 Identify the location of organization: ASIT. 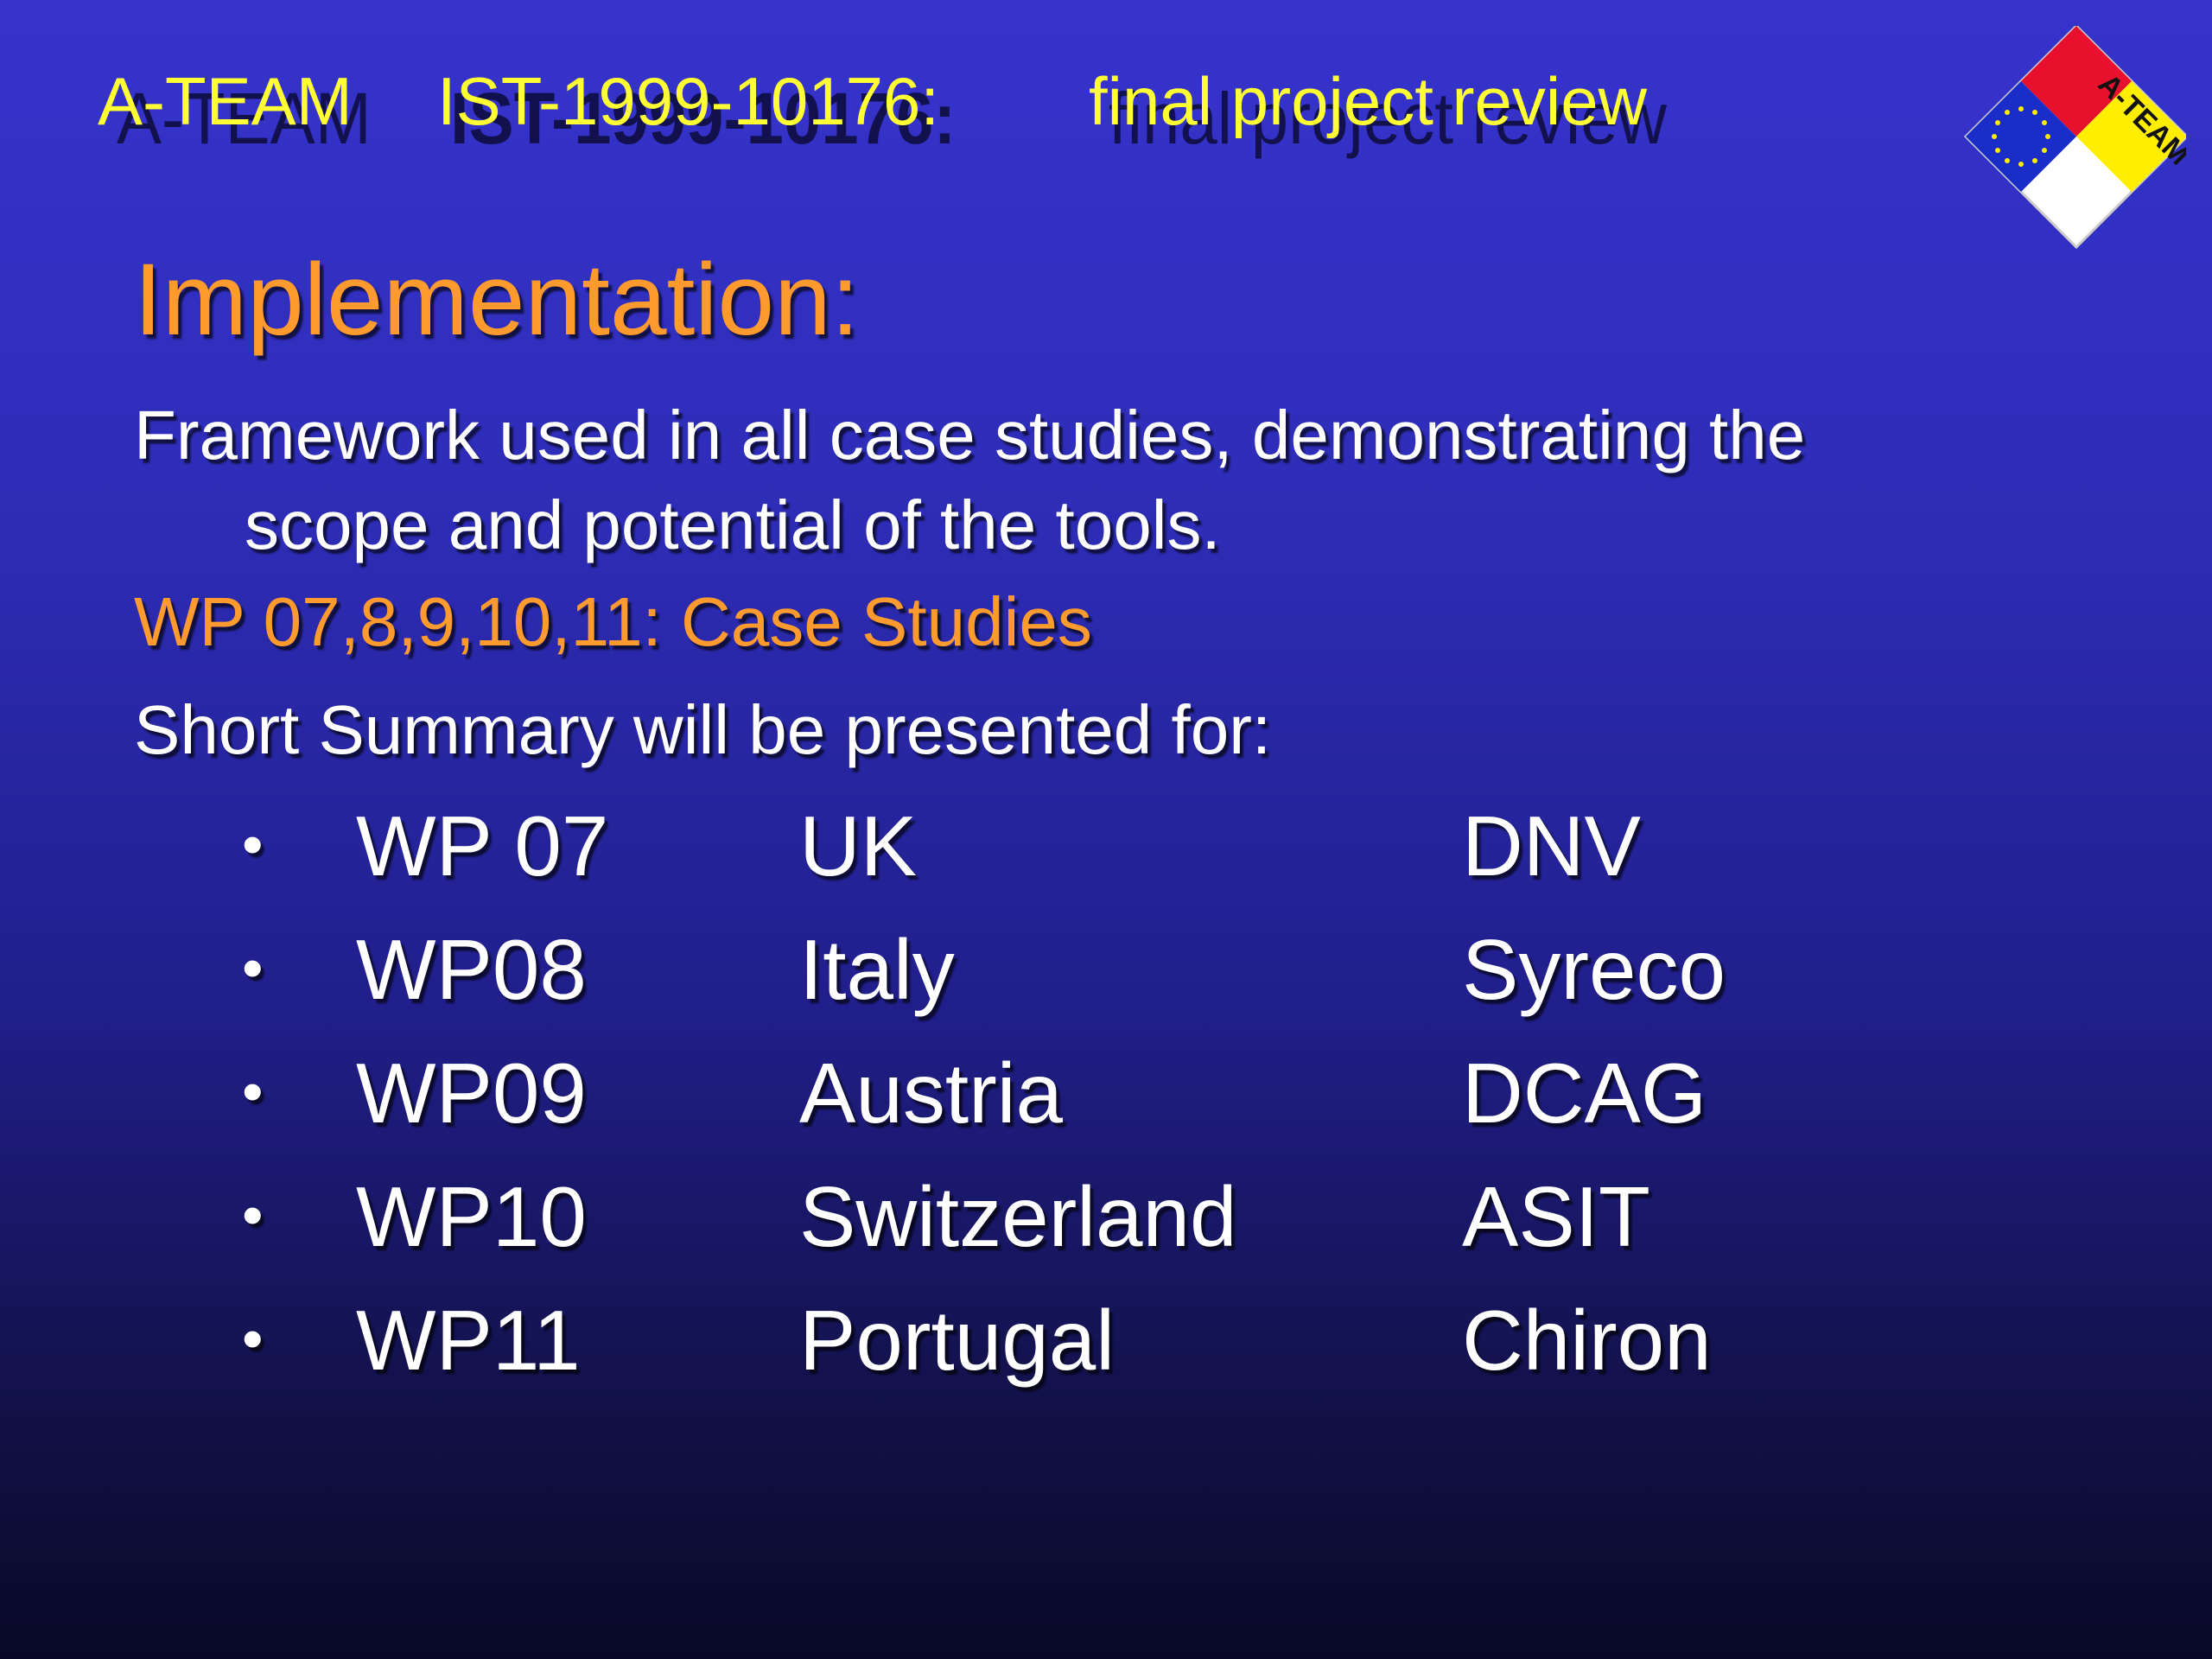
(1556, 1216).